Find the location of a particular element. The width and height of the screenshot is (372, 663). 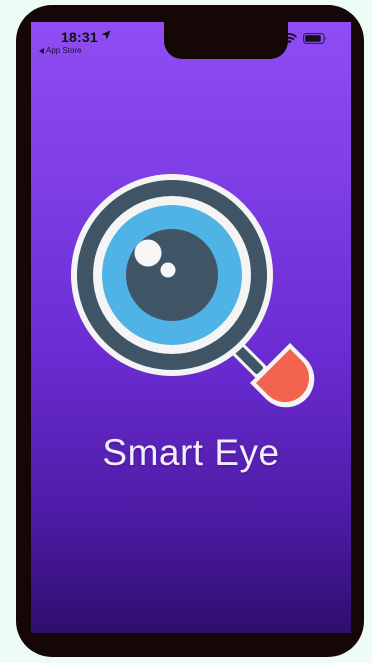

back-to-app-store-link: App Store is located at coordinates (60, 50).